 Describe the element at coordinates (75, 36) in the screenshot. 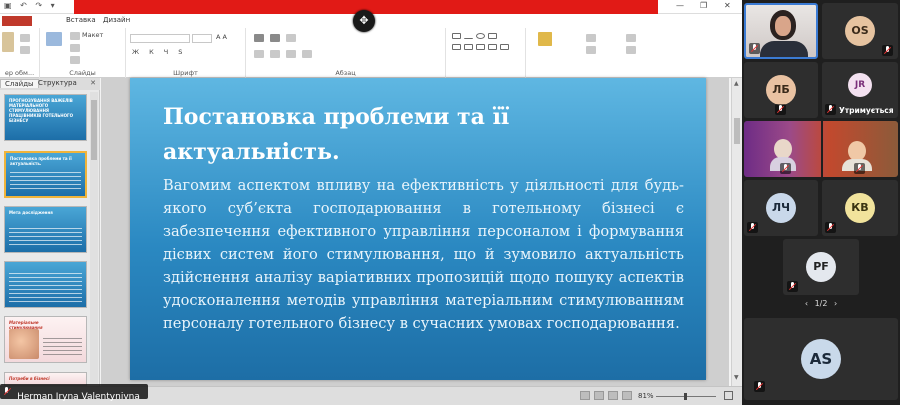

I see `layout-icon` at that location.